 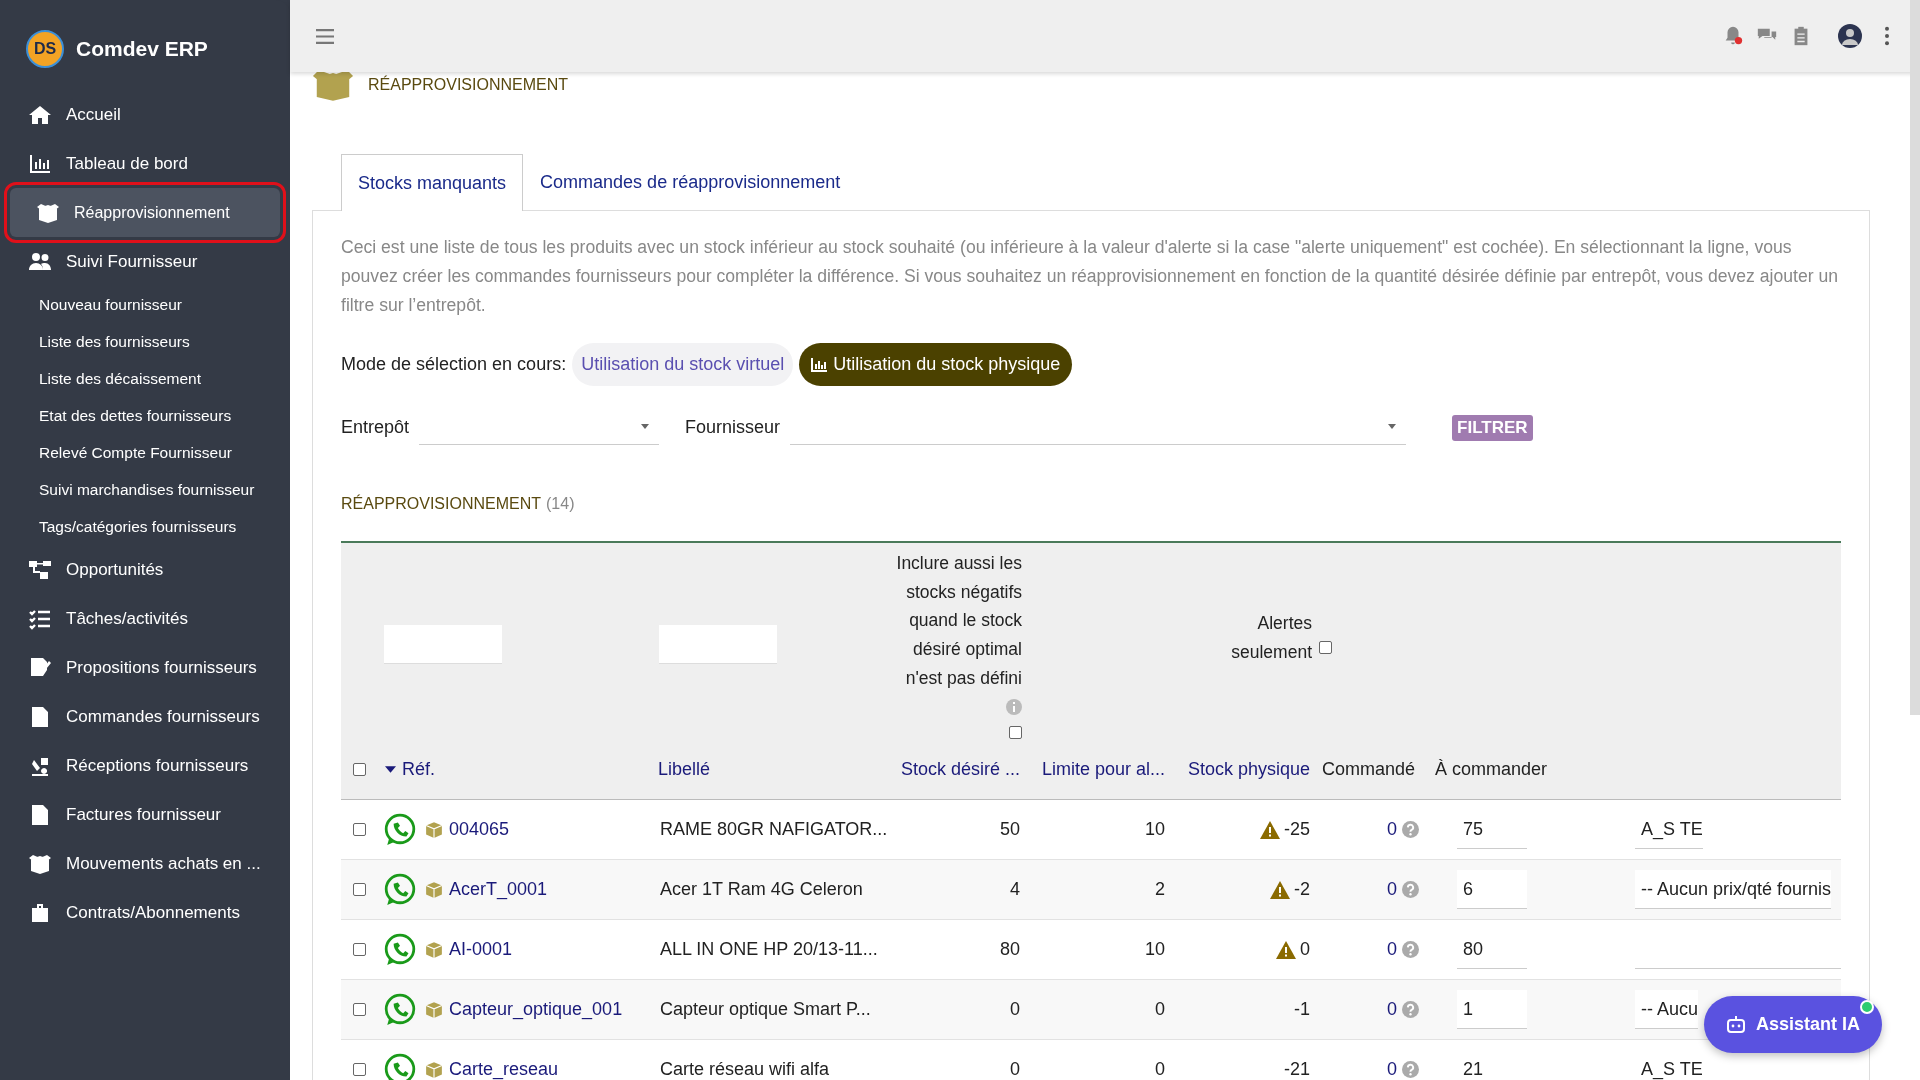 What do you see at coordinates (145, 341) in the screenshot?
I see `sidebar-subitem: Liste des fournisseurs` at bounding box center [145, 341].